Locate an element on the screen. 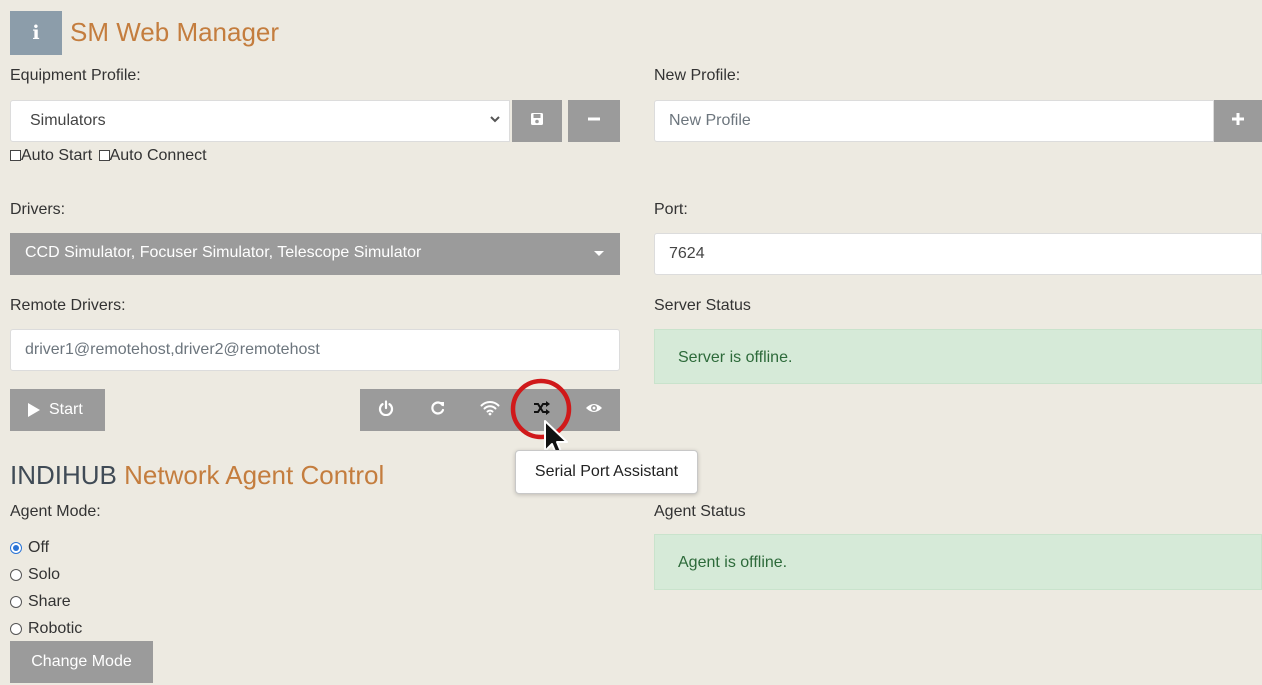  agent-mode-option-off: Off is located at coordinates (29, 548).